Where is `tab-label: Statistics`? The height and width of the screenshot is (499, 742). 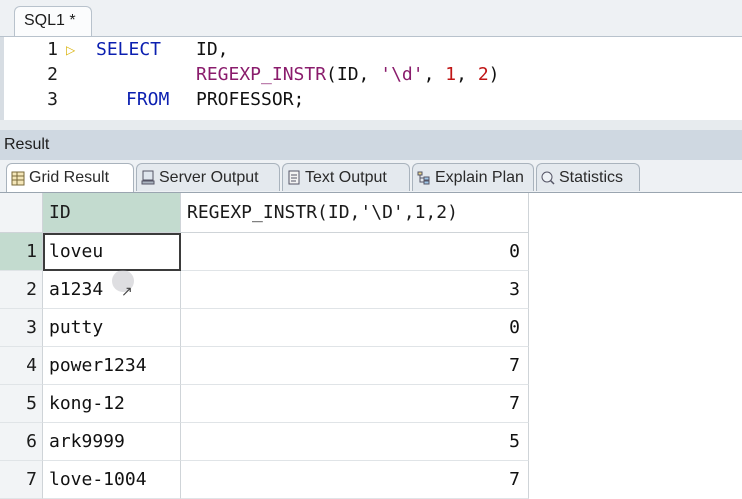 tab-label: Statistics is located at coordinates (591, 177).